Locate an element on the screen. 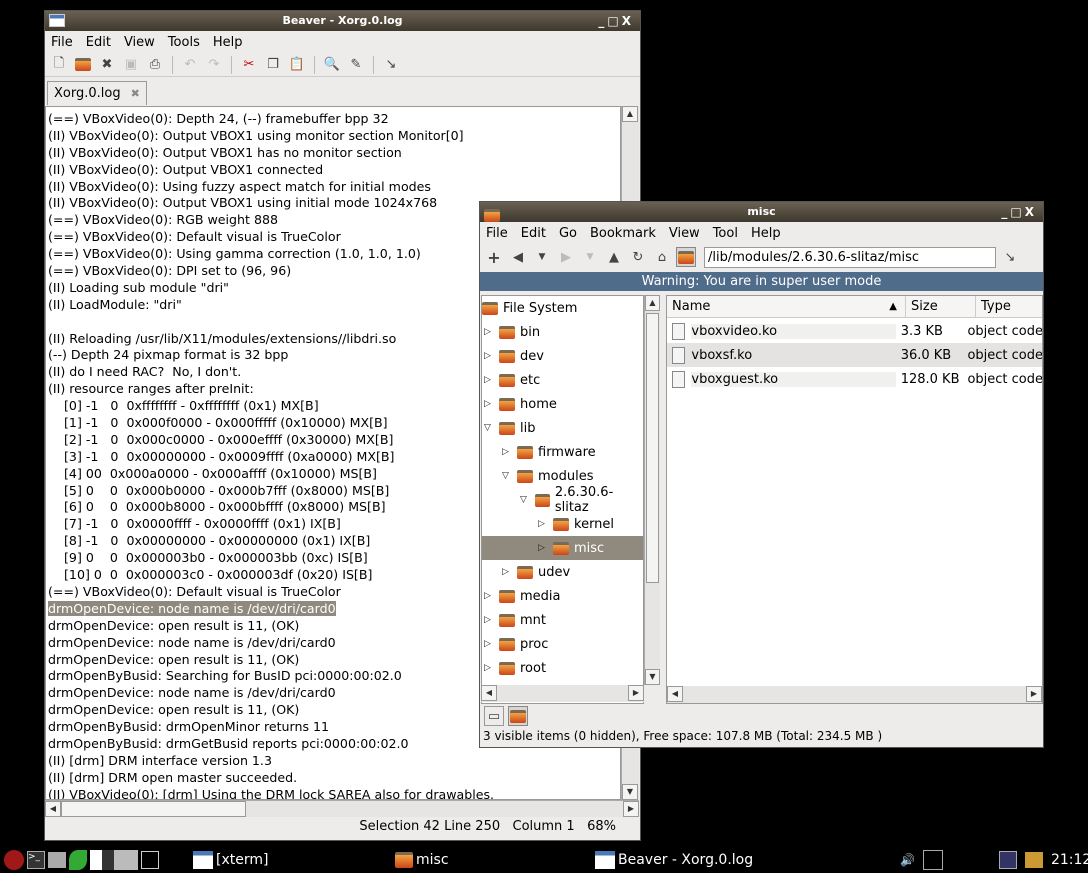 The width and height of the screenshot is (1088, 873). file-row: vboxvideo.ko 3.3 KB object code is located at coordinates (854, 331).